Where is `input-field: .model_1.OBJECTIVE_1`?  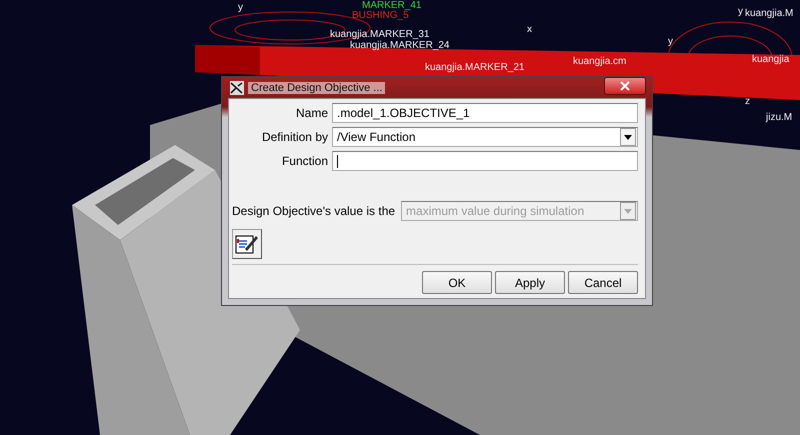 input-field: .model_1.OBJECTIVE_1 is located at coordinates (485, 113).